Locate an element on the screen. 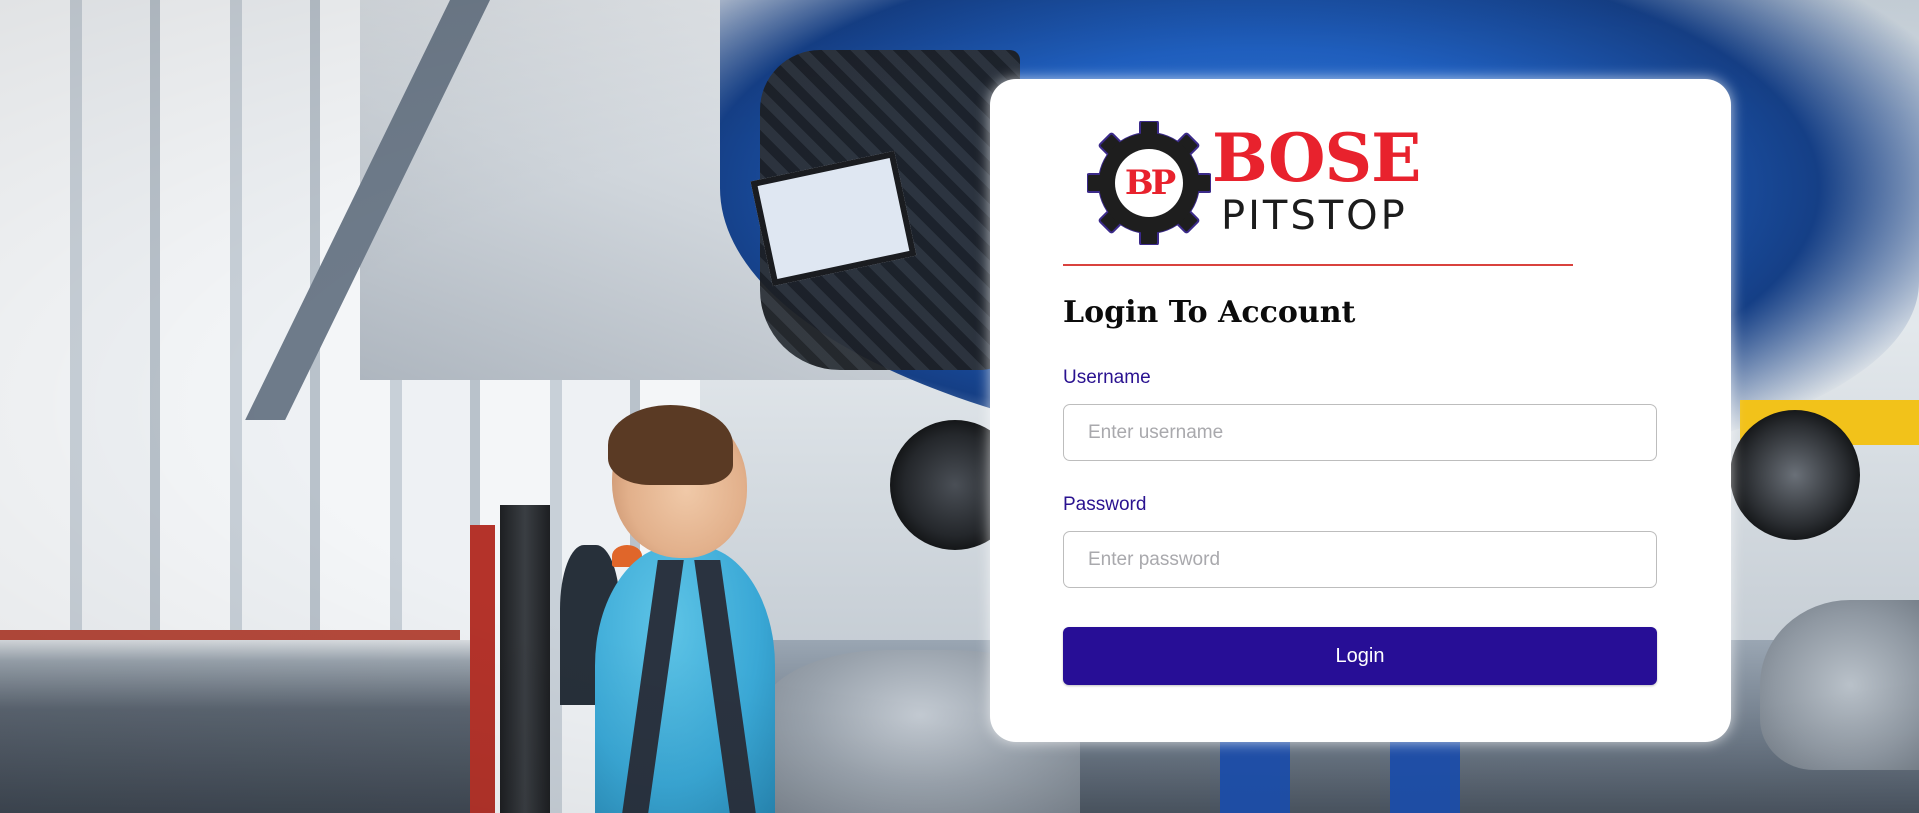  header-divider is located at coordinates (1318, 265).